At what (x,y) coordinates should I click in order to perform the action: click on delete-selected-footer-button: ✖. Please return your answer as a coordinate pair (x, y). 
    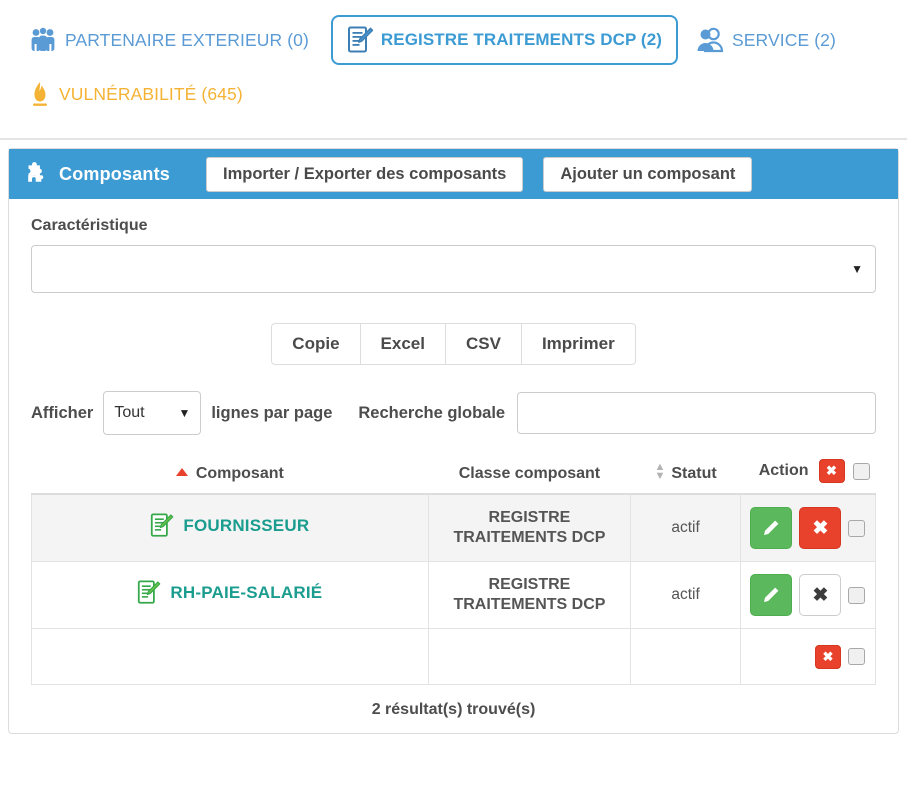
    Looking at the image, I should click on (828, 656).